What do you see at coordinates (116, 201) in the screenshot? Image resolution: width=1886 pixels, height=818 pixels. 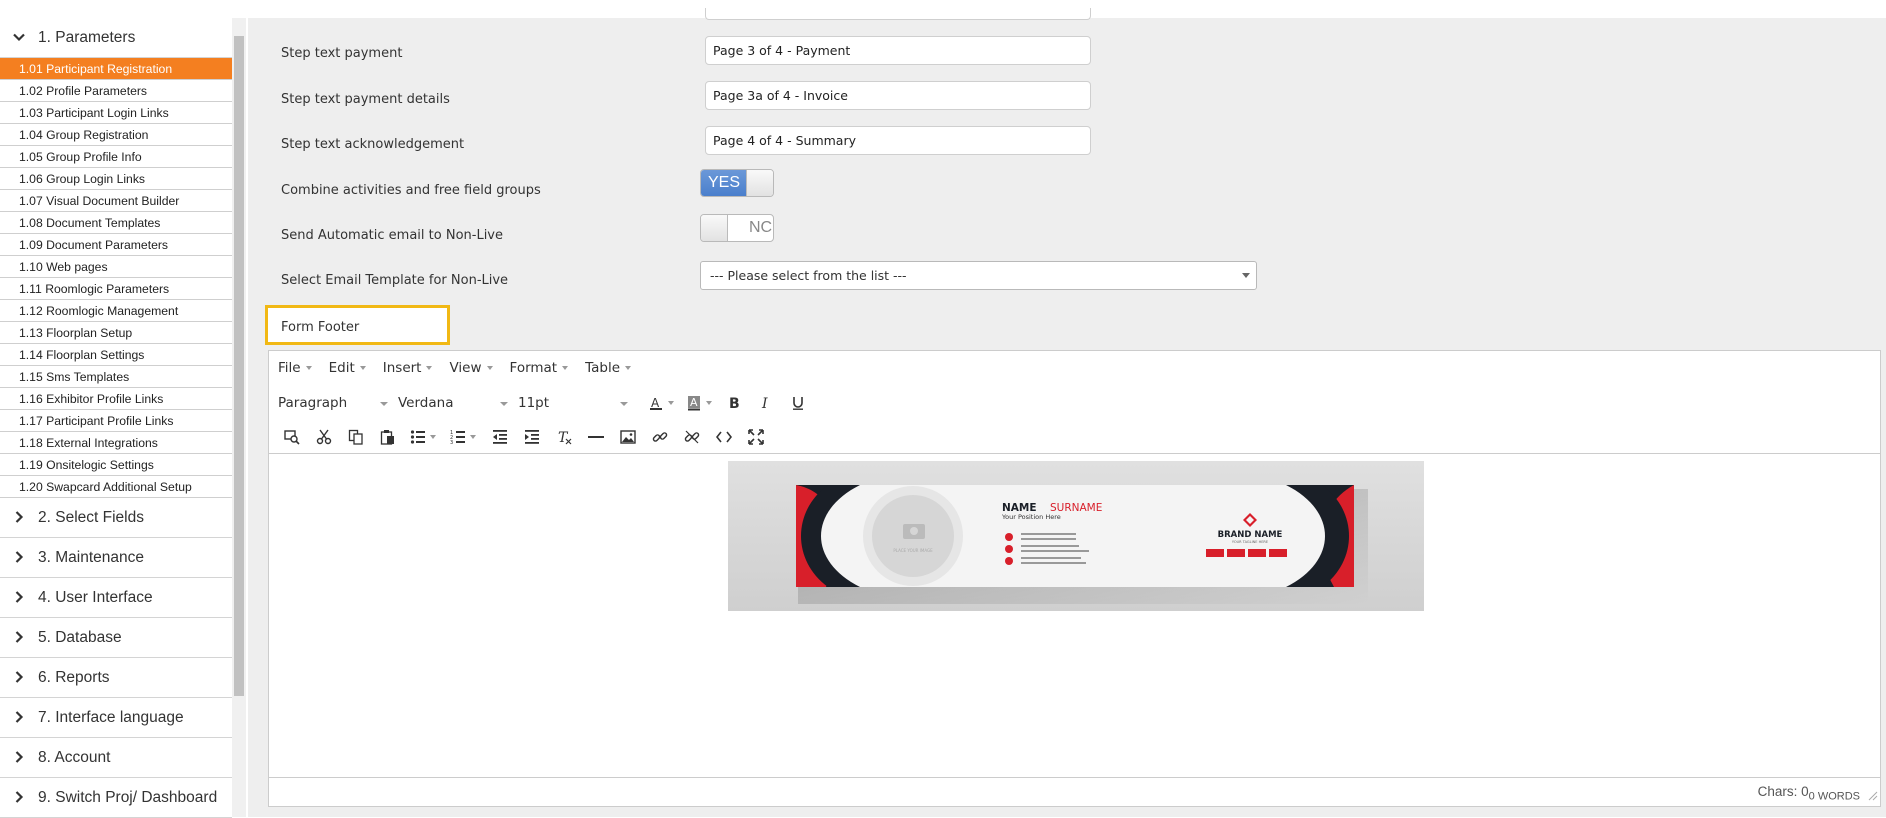 I see `sidebar-item-visual-document-builder: 1.07 Visual Document Builder` at bounding box center [116, 201].